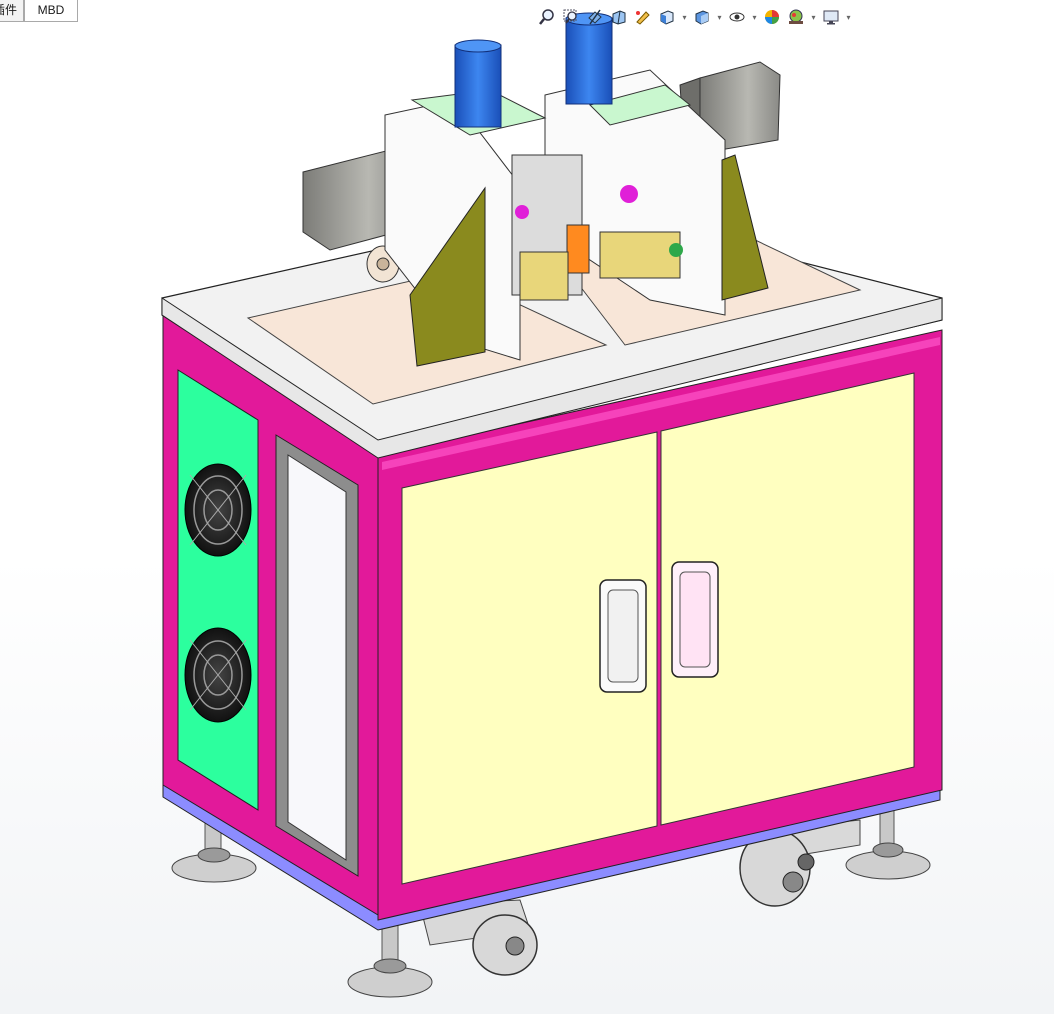 The width and height of the screenshot is (1054, 1014). What do you see at coordinates (595, 17) in the screenshot?
I see `previous-view-icon` at bounding box center [595, 17].